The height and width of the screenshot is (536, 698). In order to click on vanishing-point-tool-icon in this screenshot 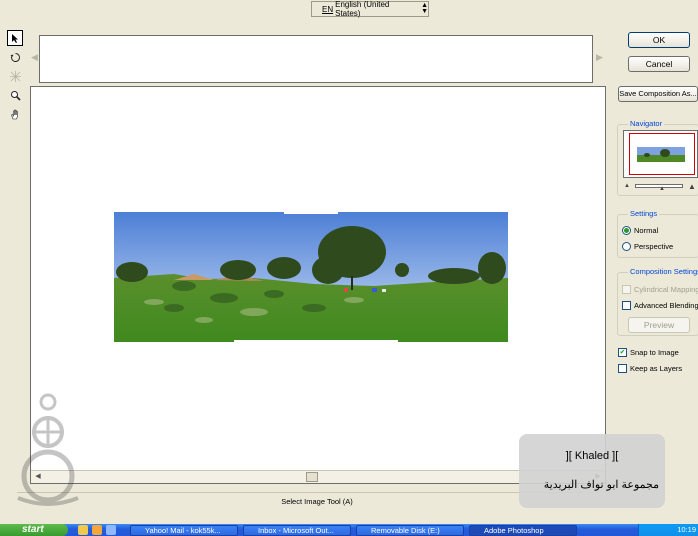, I will do `click(15, 76)`.